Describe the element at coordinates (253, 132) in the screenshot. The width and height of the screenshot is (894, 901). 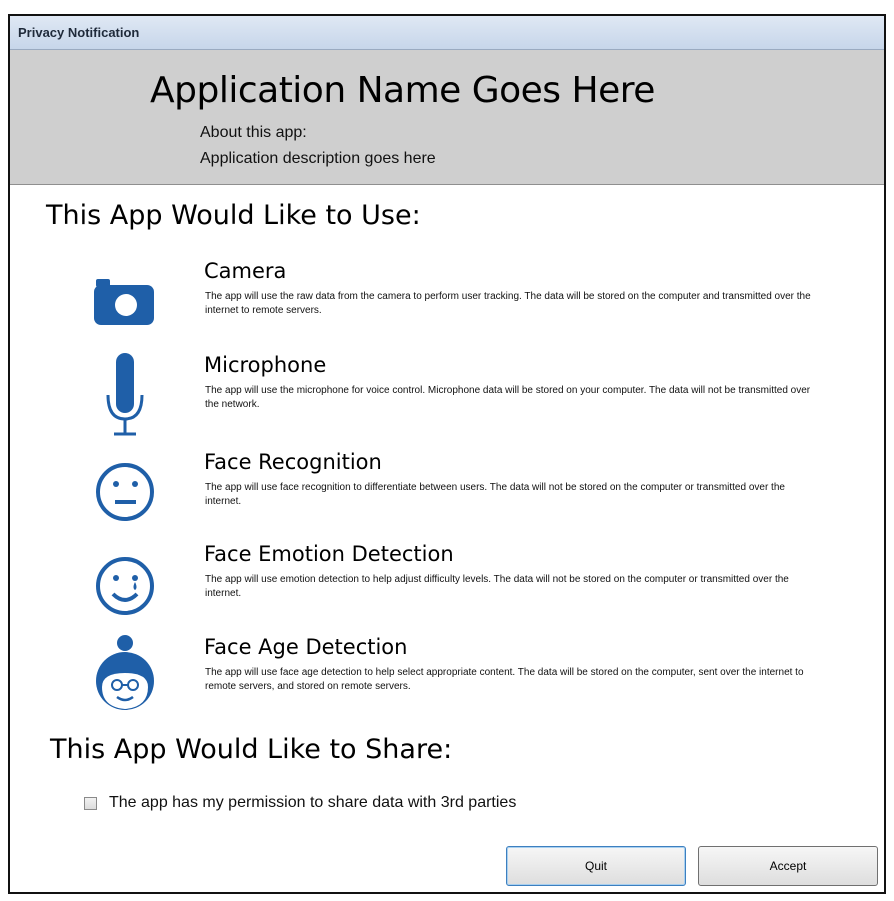
I see `about-label: About this app:` at that location.